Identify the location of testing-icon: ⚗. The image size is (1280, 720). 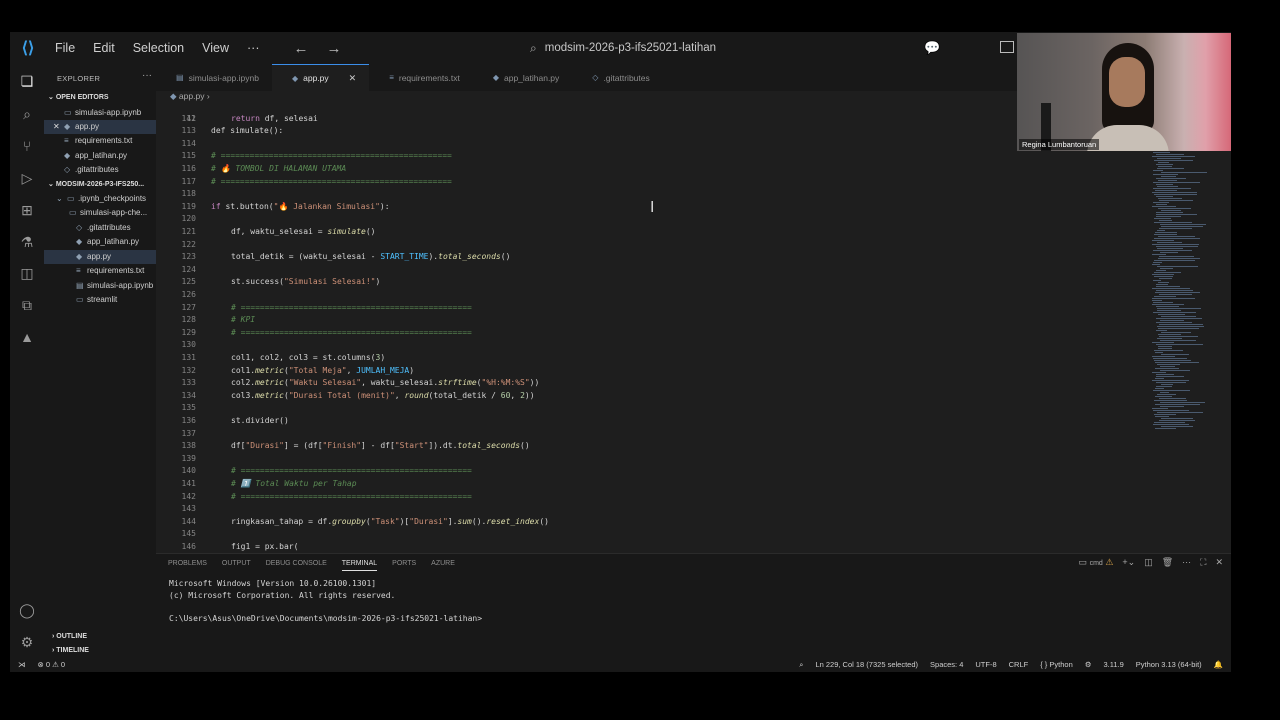
(27, 242).